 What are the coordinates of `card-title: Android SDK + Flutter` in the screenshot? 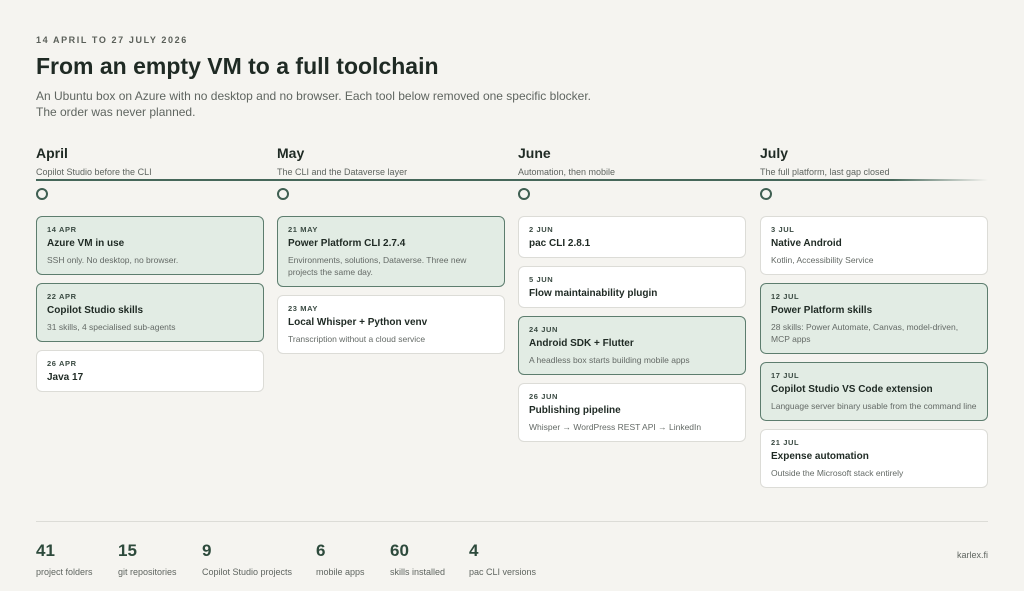 It's located at (581, 343).